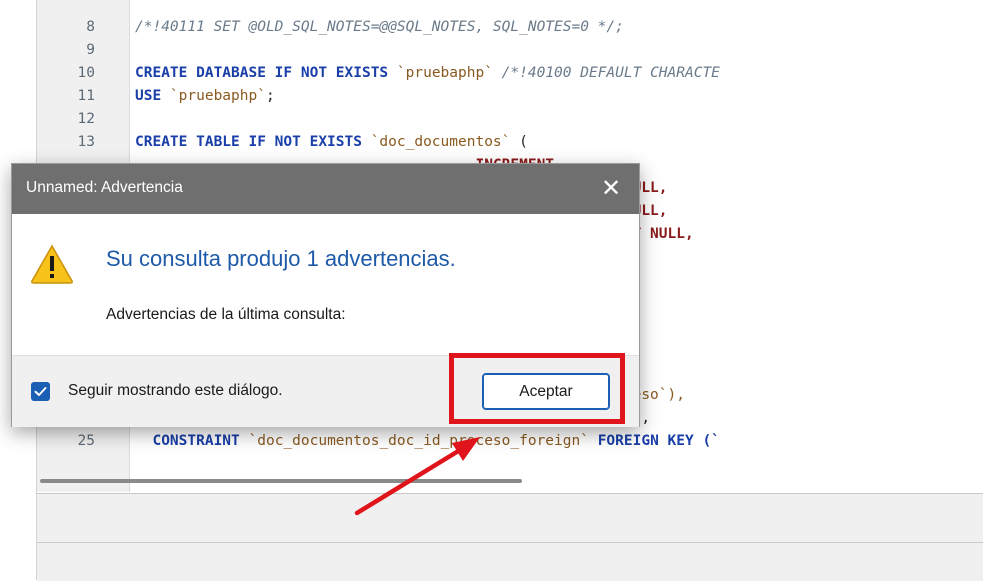  Describe the element at coordinates (510, 537) in the screenshot. I see `result-pane` at that location.